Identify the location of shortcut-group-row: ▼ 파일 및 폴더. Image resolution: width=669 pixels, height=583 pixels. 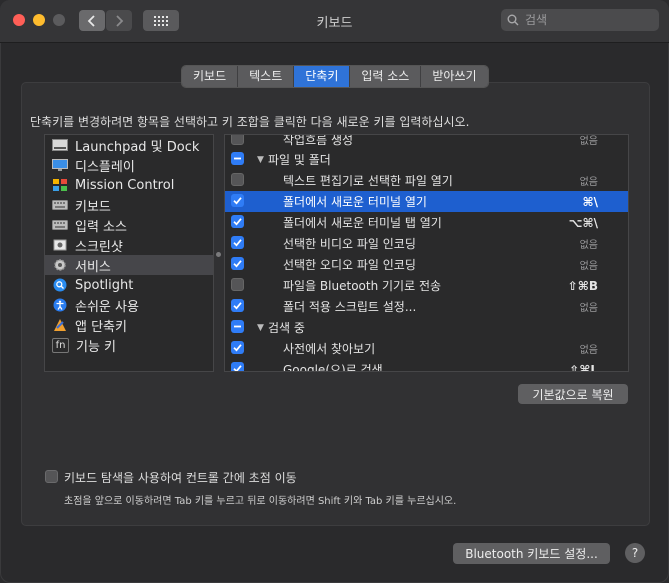
(426, 159).